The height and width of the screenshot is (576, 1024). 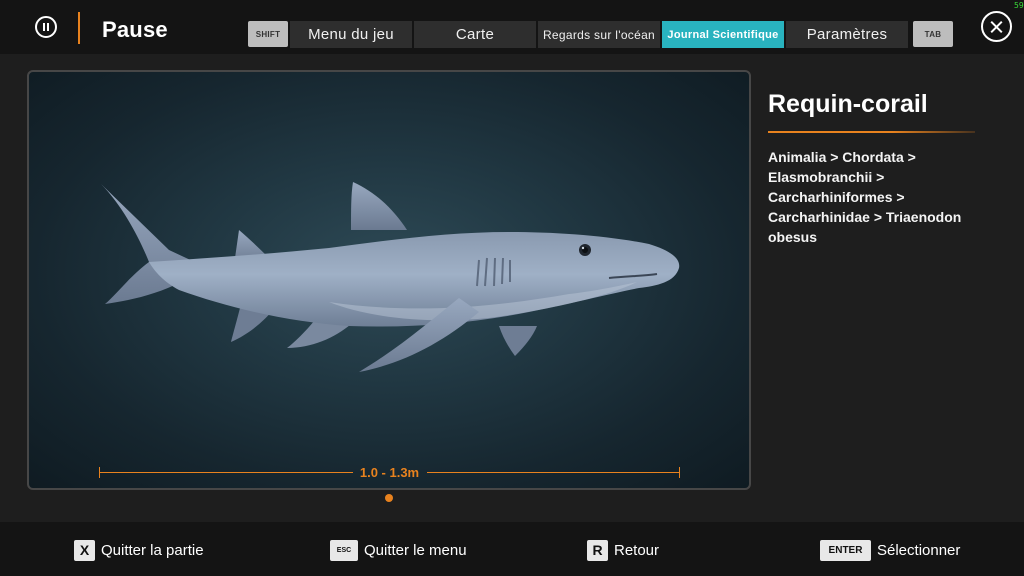 What do you see at coordinates (637, 550) in the screenshot?
I see `back-label: Retour` at bounding box center [637, 550].